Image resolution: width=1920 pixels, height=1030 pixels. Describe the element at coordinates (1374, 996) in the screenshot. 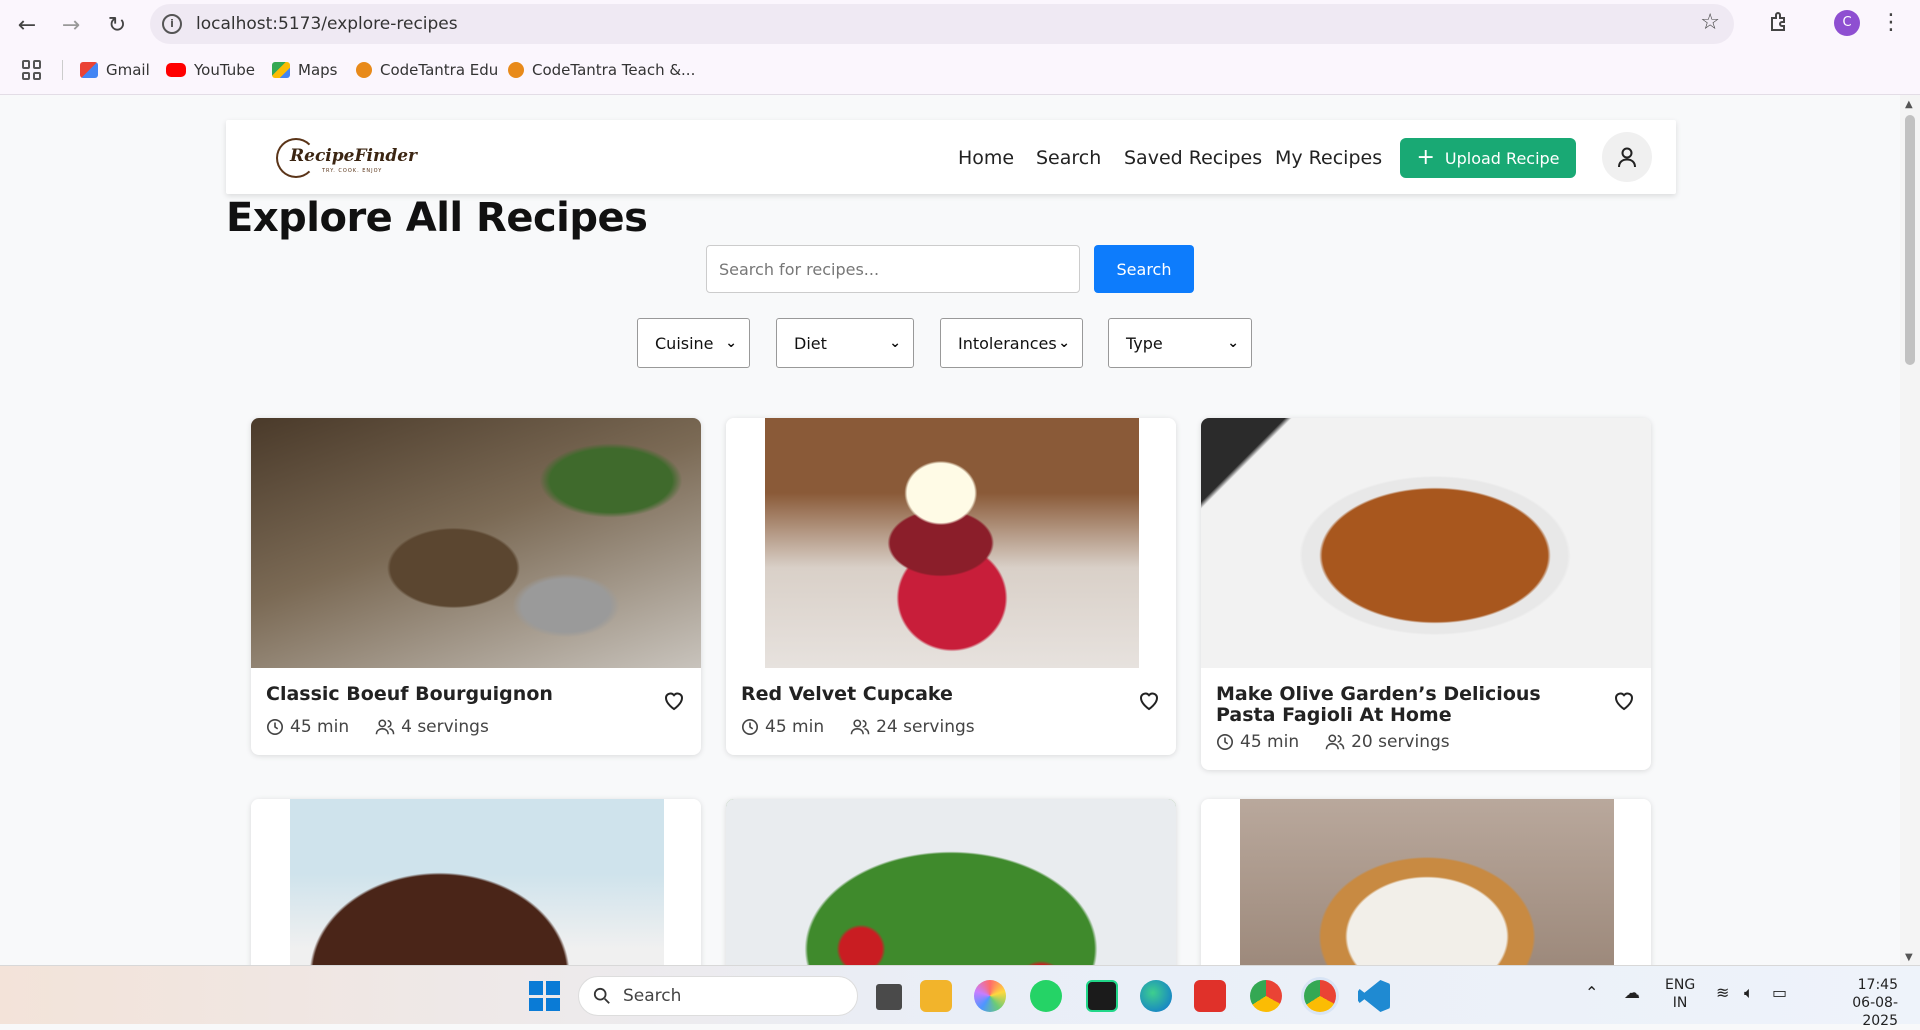

I see `vscode-icon` at that location.